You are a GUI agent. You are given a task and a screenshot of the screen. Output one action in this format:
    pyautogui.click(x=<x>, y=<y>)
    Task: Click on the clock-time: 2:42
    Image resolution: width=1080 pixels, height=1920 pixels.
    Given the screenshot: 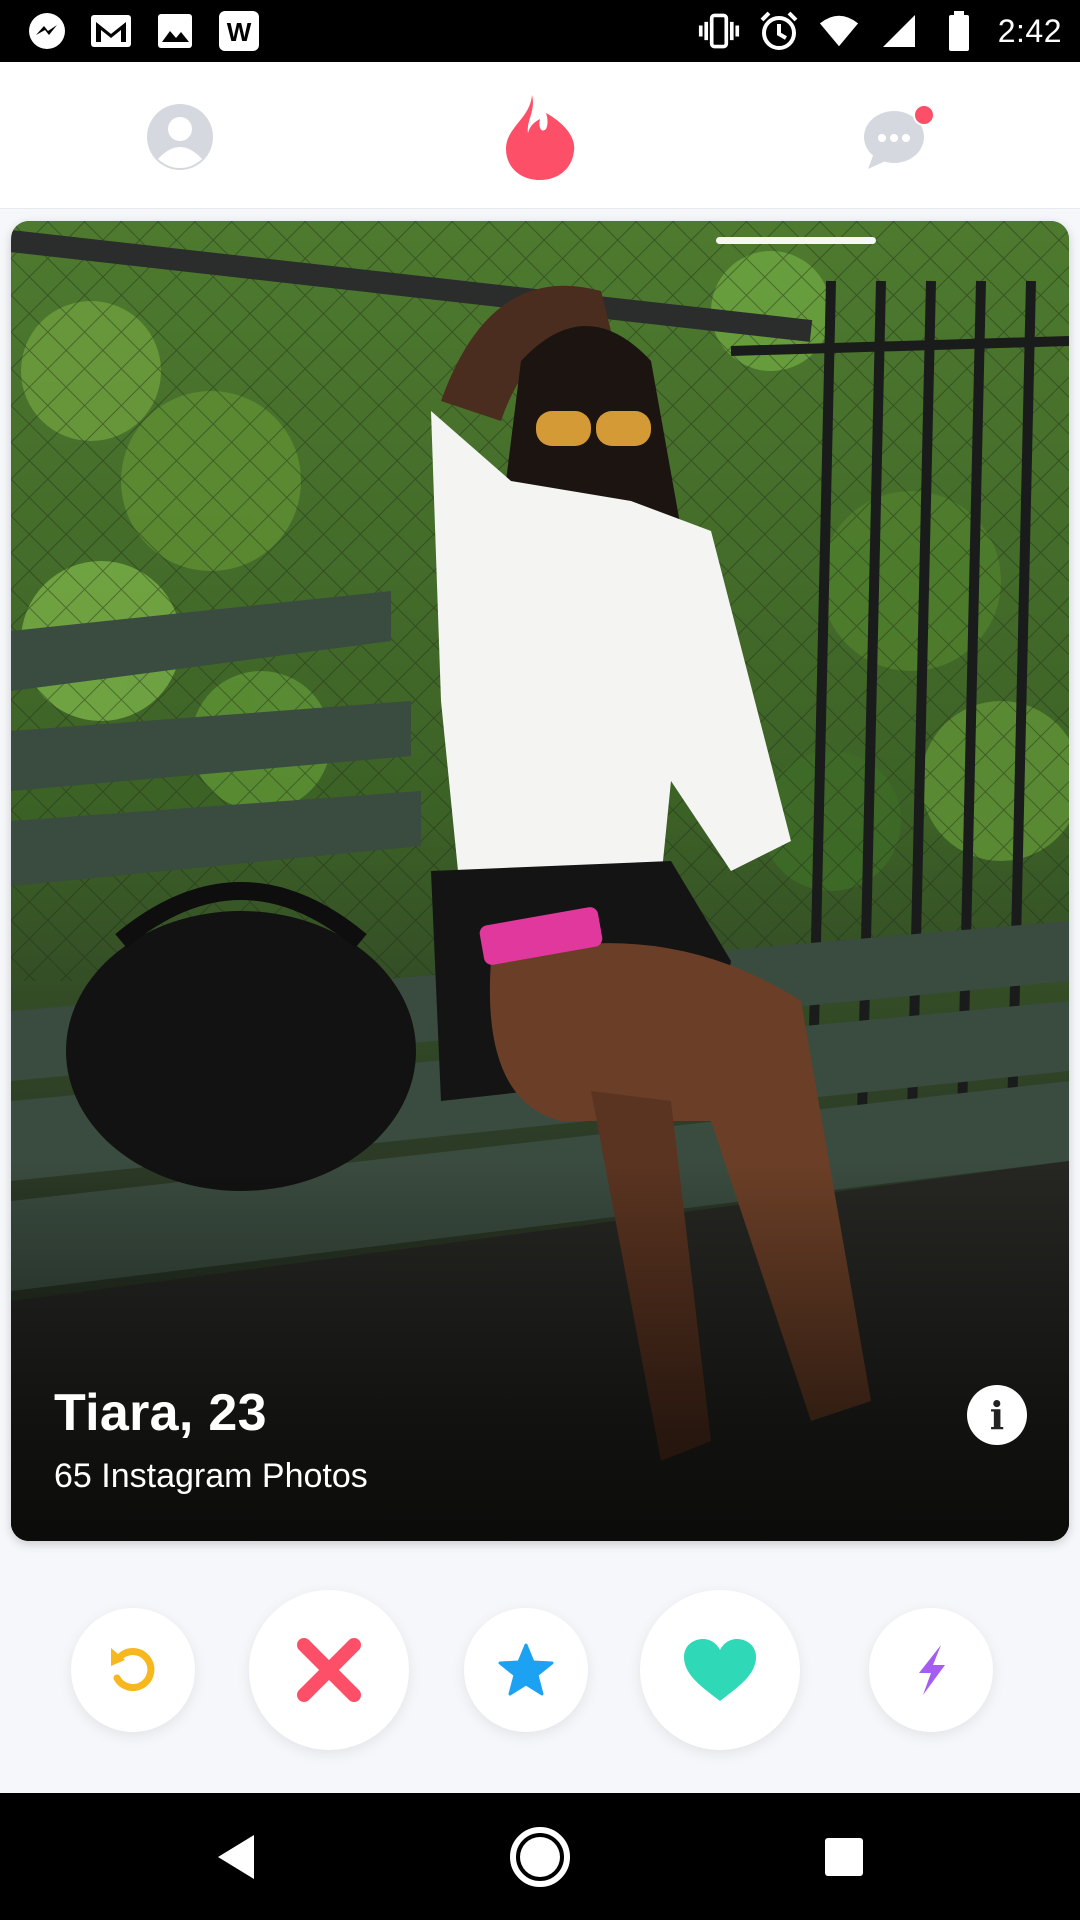 What is the action you would take?
    pyautogui.click(x=1029, y=30)
    